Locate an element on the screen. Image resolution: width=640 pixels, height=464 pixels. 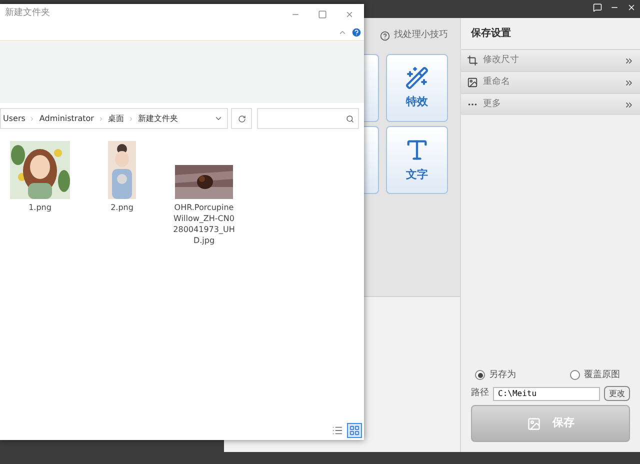
breadcrumb-item: Administrator is located at coordinates (66, 118).